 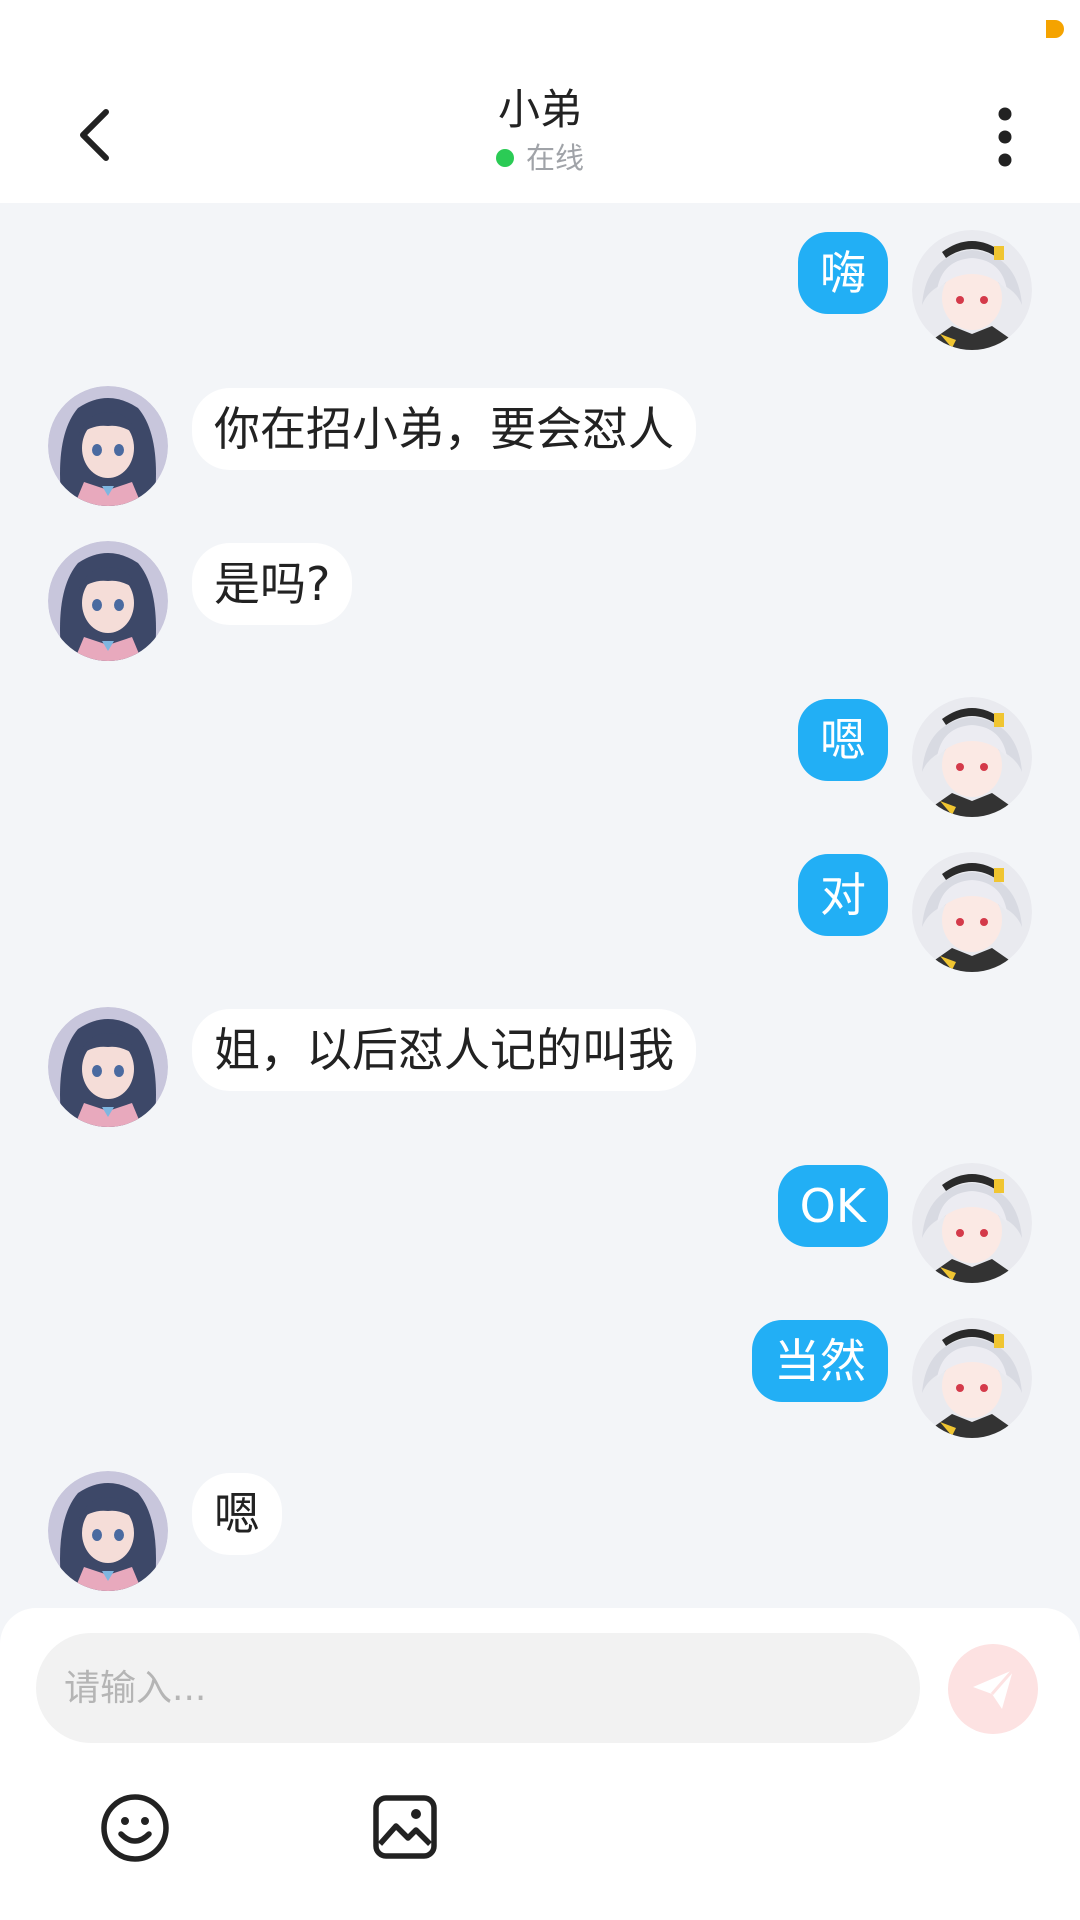 I want to click on message-bubble-received: 你在招小弟，要会怼人, so click(x=444, y=429).